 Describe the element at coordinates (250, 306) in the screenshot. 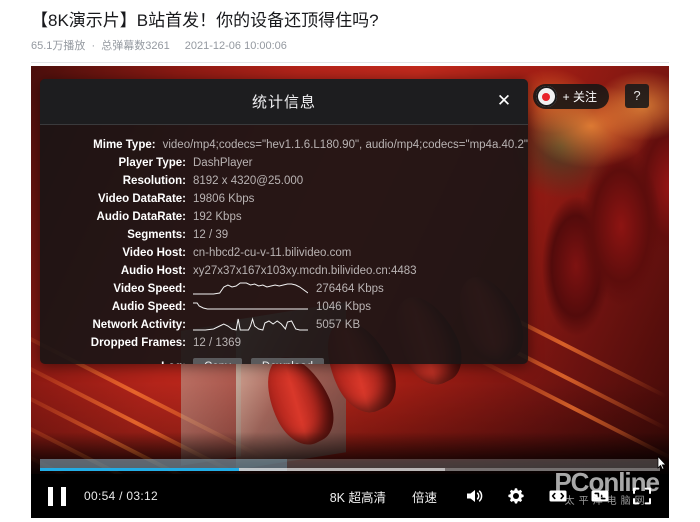

I see `audio-speed-sparkline` at that location.